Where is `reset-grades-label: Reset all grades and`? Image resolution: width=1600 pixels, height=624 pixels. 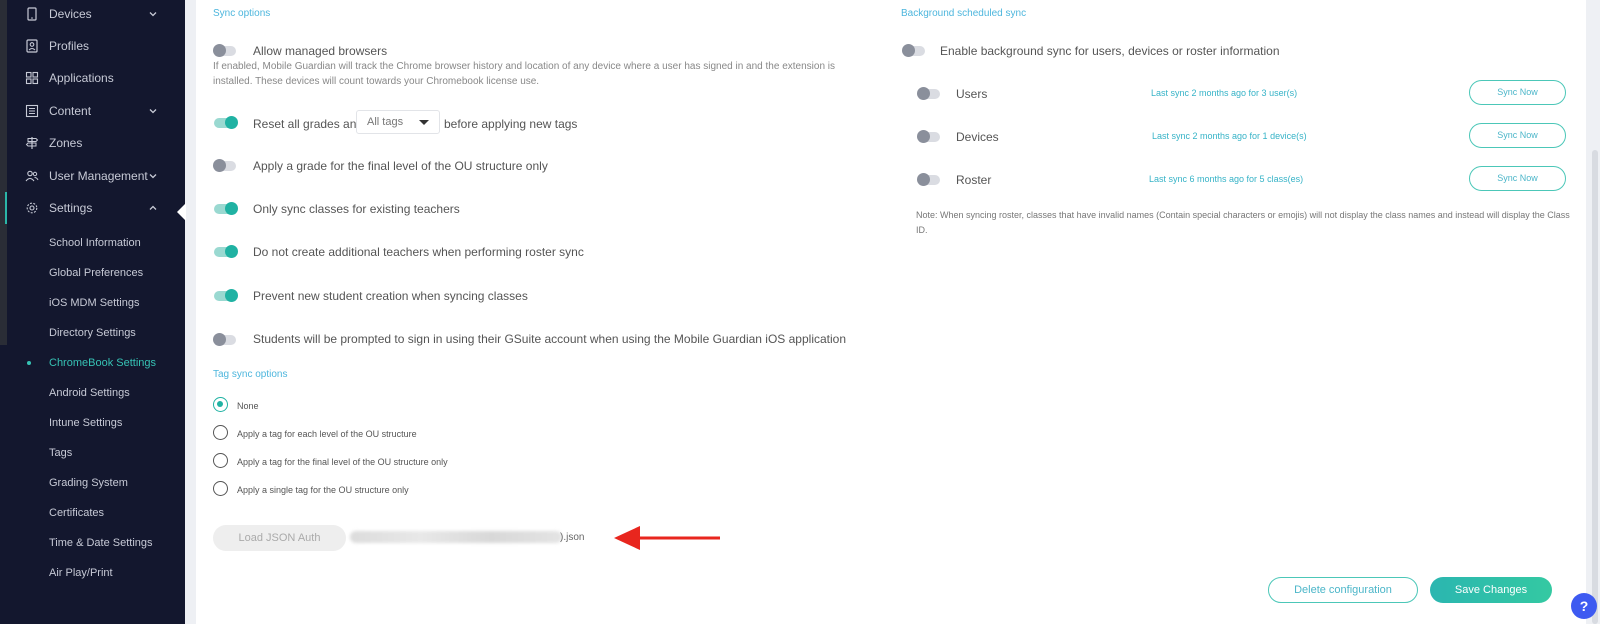
reset-grades-label: Reset all grades and is located at coordinates (308, 124).